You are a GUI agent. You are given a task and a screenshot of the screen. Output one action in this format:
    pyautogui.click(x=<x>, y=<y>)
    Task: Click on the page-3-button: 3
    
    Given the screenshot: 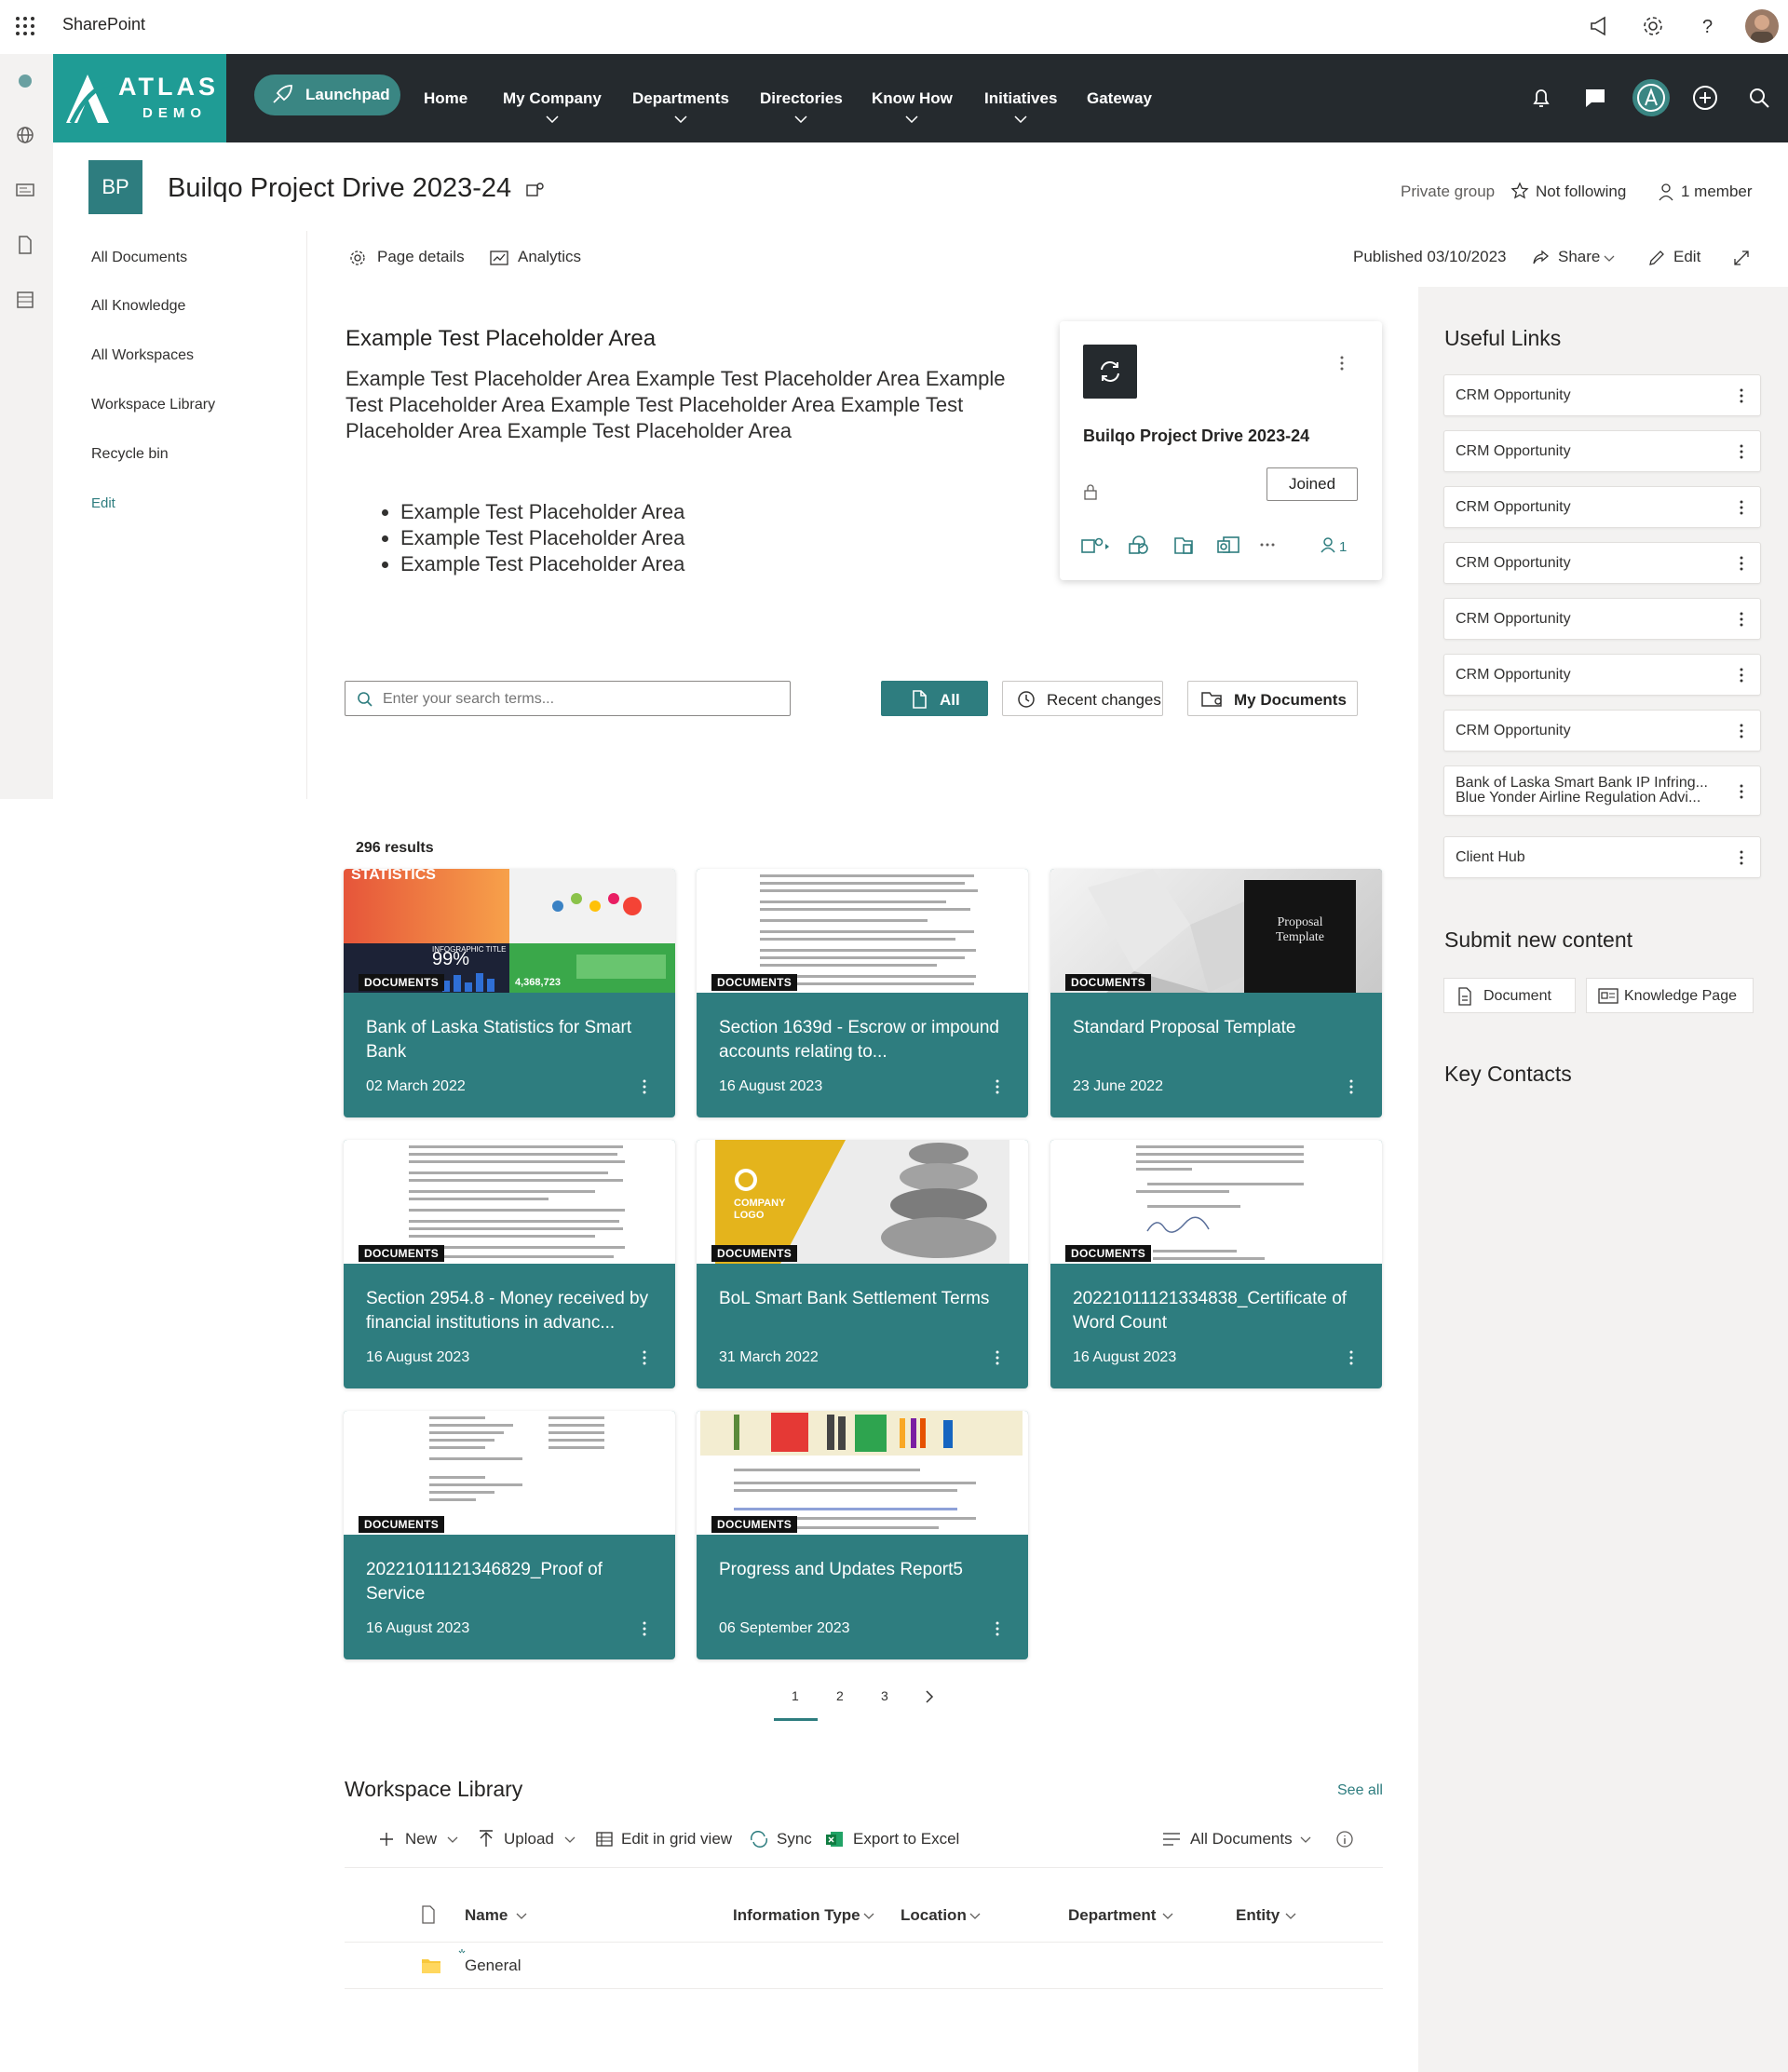 What is the action you would take?
    pyautogui.click(x=884, y=1695)
    